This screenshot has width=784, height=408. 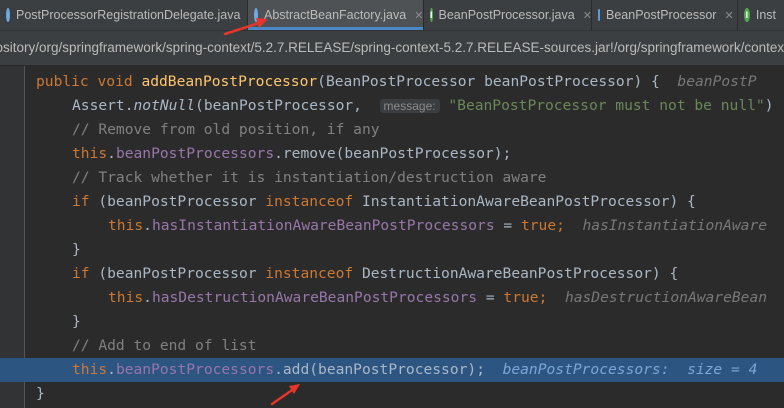 I want to click on tab-label: Inst, so click(x=765, y=15).